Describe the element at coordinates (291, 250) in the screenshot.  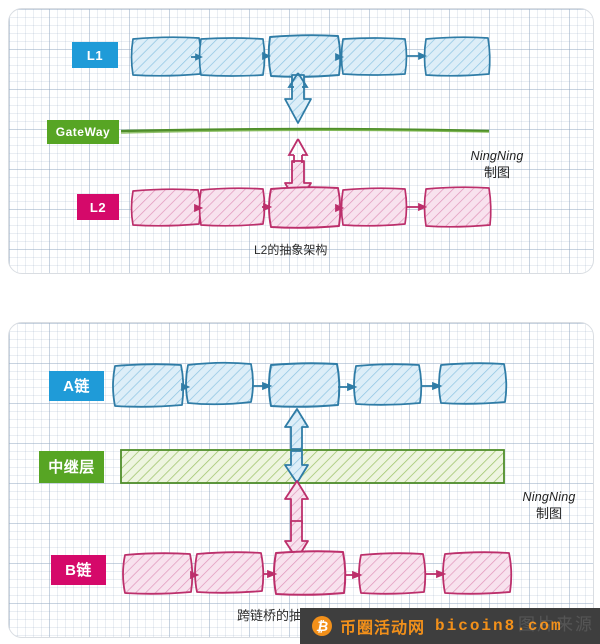
I see `panel-one-caption: L2的抽象架构` at that location.